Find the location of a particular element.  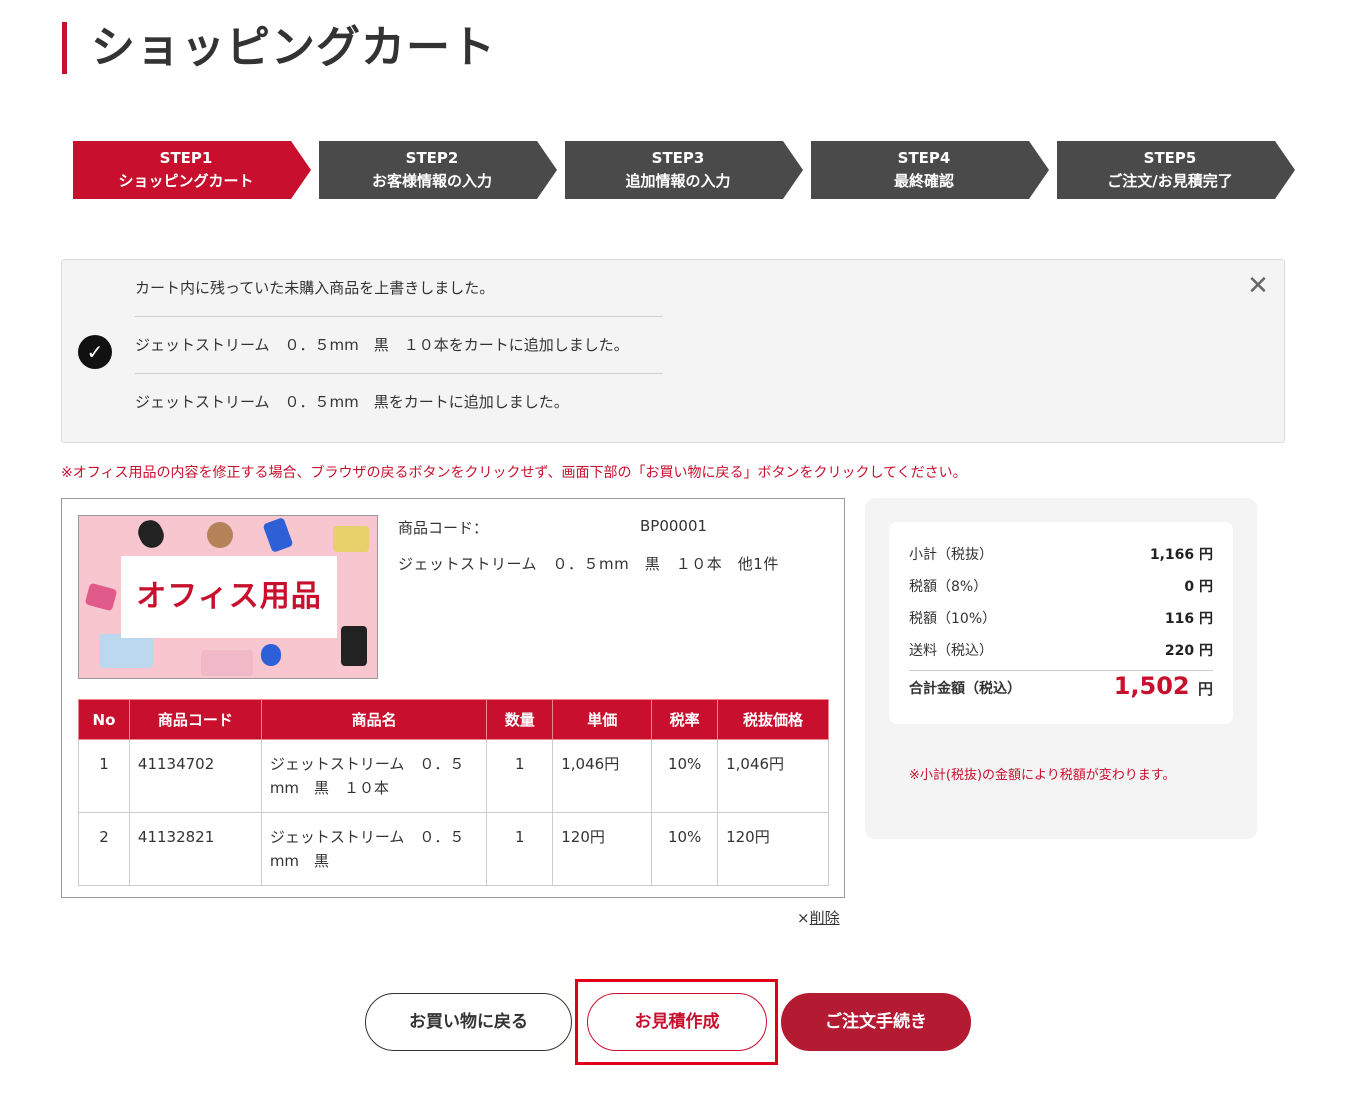

step-2: STEP2 お客様情報の入力 is located at coordinates (438, 170).